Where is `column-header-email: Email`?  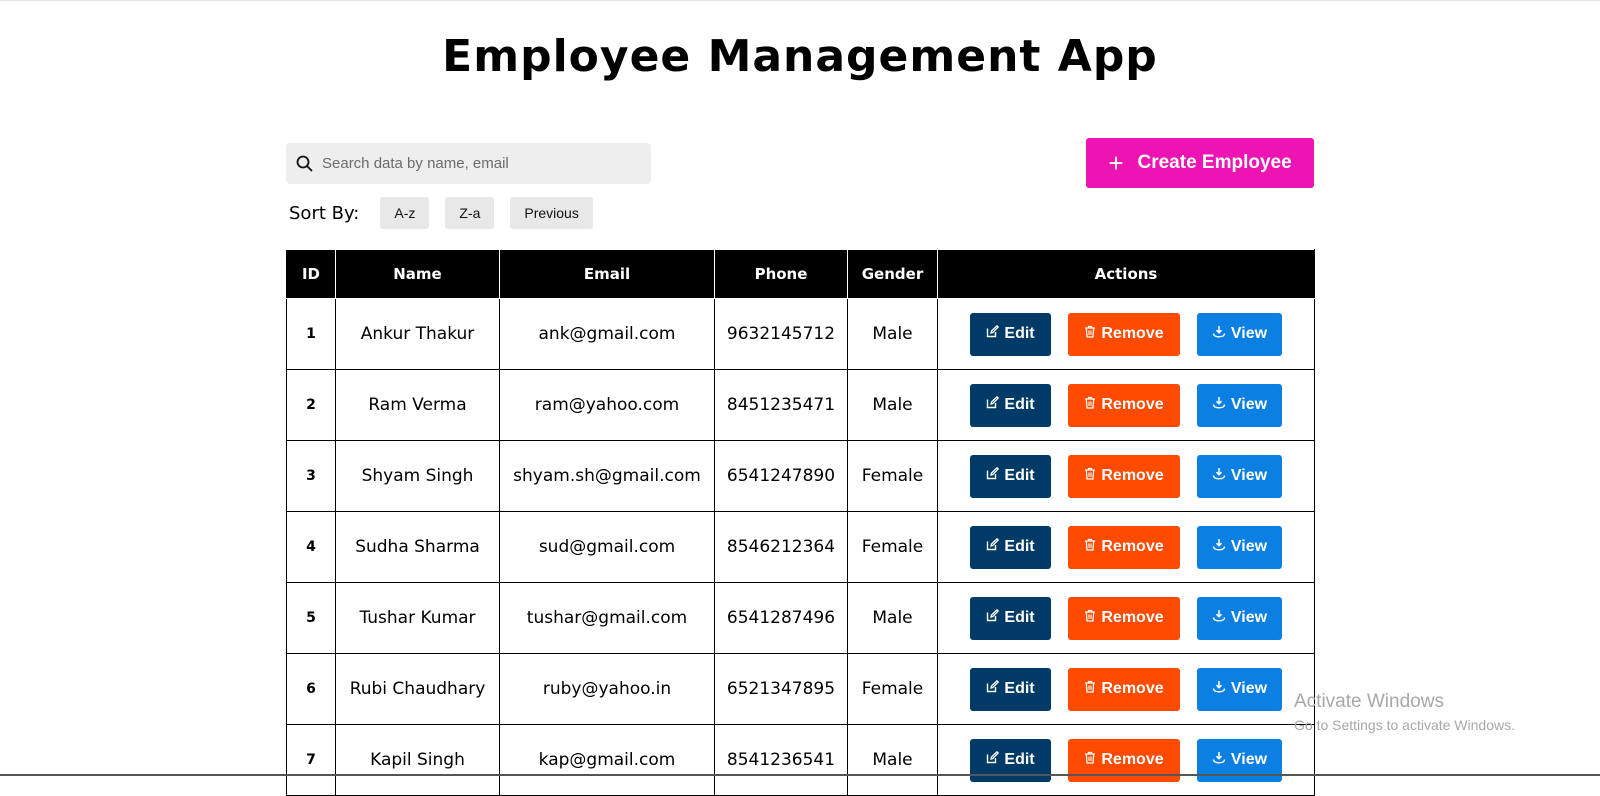 column-header-email: Email is located at coordinates (607, 274).